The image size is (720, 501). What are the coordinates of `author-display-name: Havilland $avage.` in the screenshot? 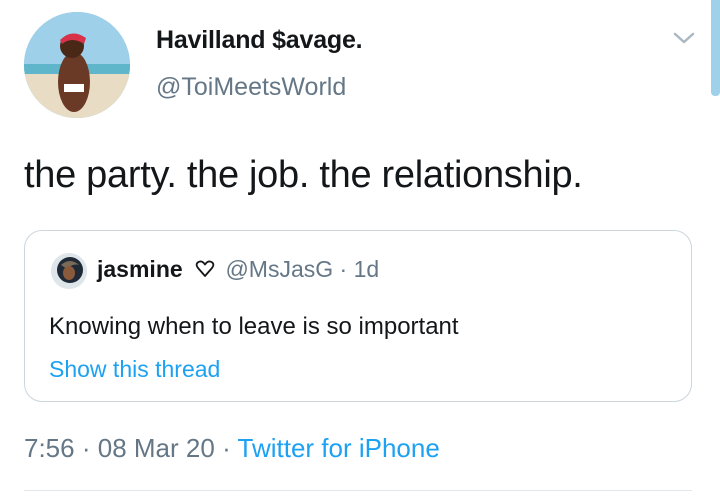 It's located at (259, 40).